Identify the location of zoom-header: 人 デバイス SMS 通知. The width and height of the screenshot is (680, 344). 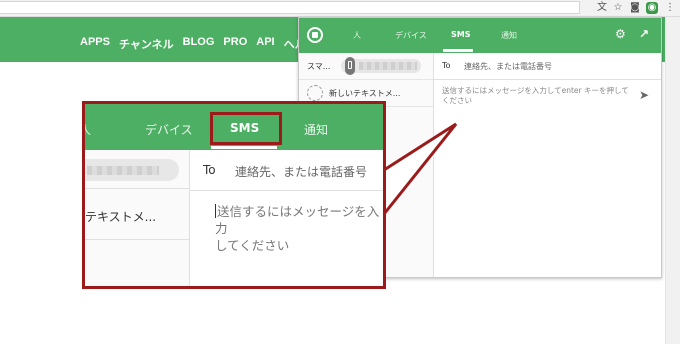
(234, 127).